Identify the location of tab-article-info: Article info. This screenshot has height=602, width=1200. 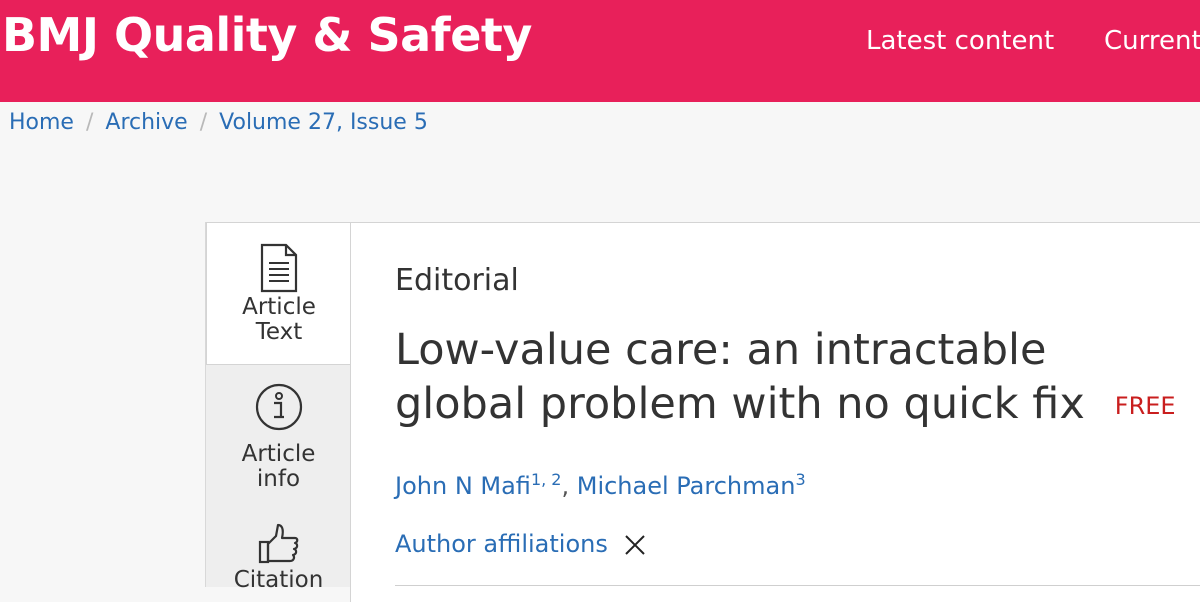
(278, 437).